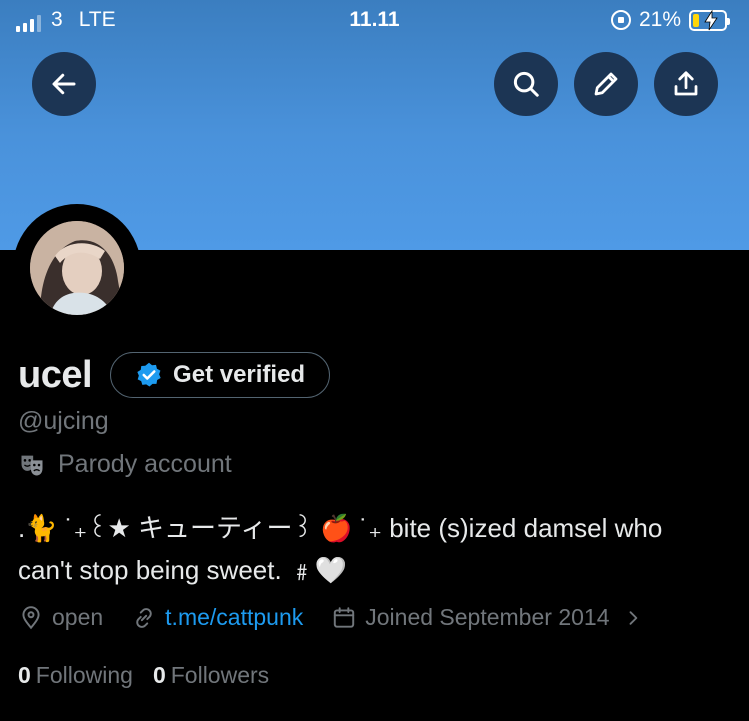 The width and height of the screenshot is (749, 721). What do you see at coordinates (234, 617) in the screenshot?
I see `website-link: t.me/cattpunk` at bounding box center [234, 617].